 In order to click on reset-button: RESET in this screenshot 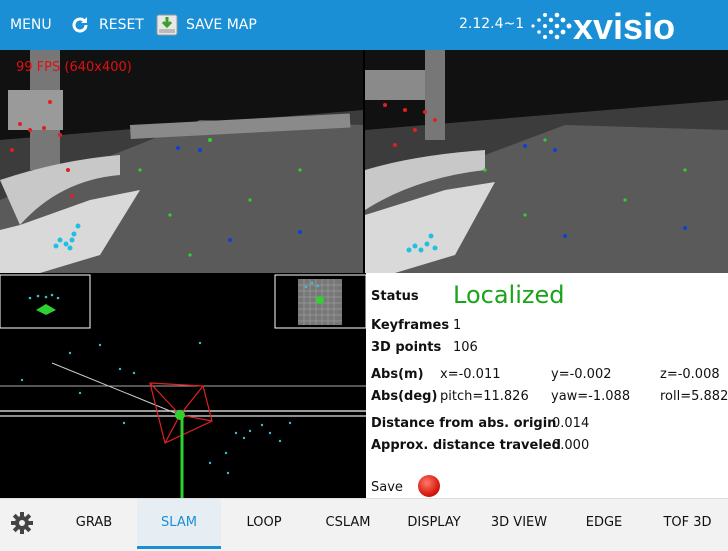, I will do `click(107, 25)`.